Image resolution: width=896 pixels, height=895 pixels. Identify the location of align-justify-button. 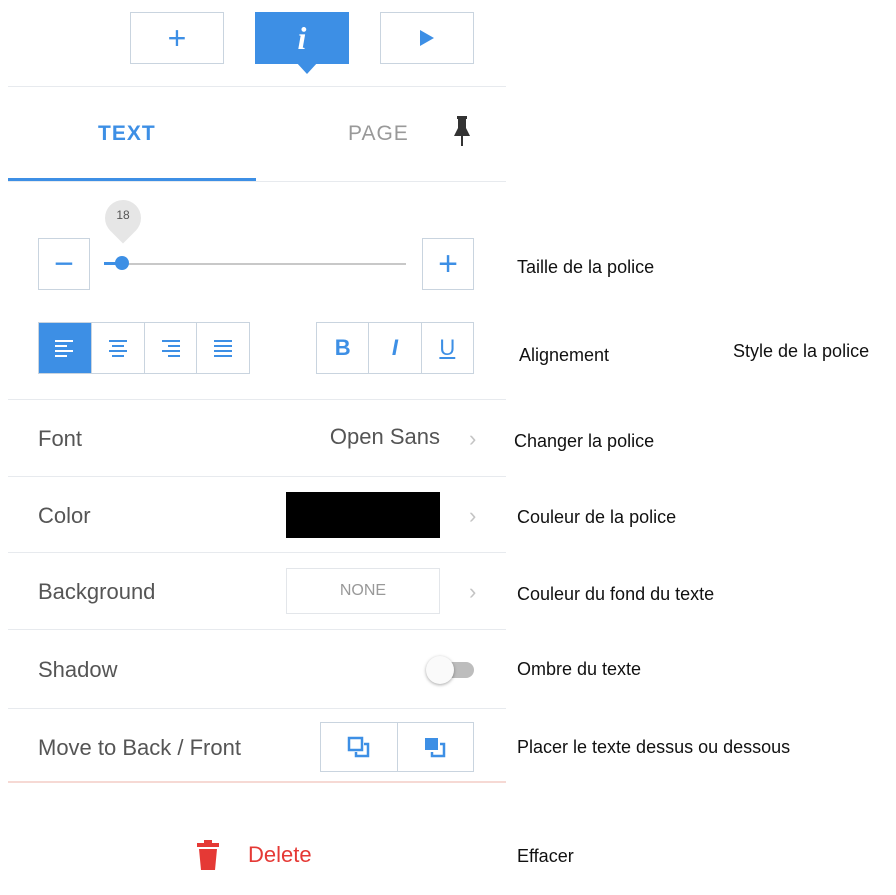
(223, 348).